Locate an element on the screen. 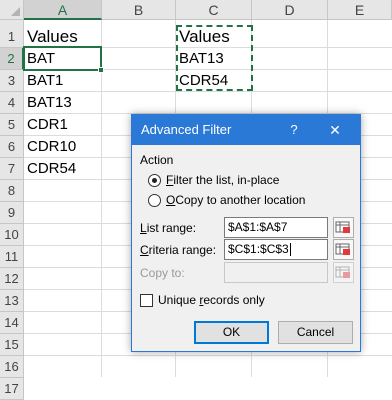 Image resolution: width=392 pixels, height=400 pixels. row-header: 10 is located at coordinates (12, 235).